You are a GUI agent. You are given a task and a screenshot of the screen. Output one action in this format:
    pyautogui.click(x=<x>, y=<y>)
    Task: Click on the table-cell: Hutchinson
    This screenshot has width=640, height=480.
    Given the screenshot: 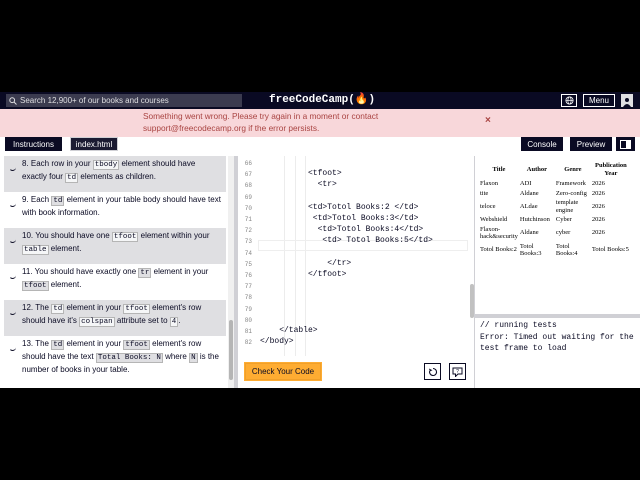 What is the action you would take?
    pyautogui.click(x=534, y=219)
    